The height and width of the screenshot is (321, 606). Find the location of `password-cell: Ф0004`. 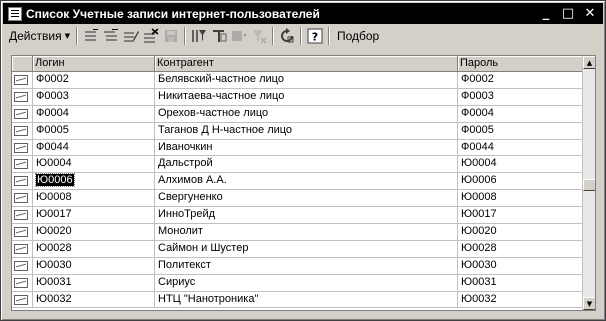

password-cell: Ф0004 is located at coordinates (520, 113).